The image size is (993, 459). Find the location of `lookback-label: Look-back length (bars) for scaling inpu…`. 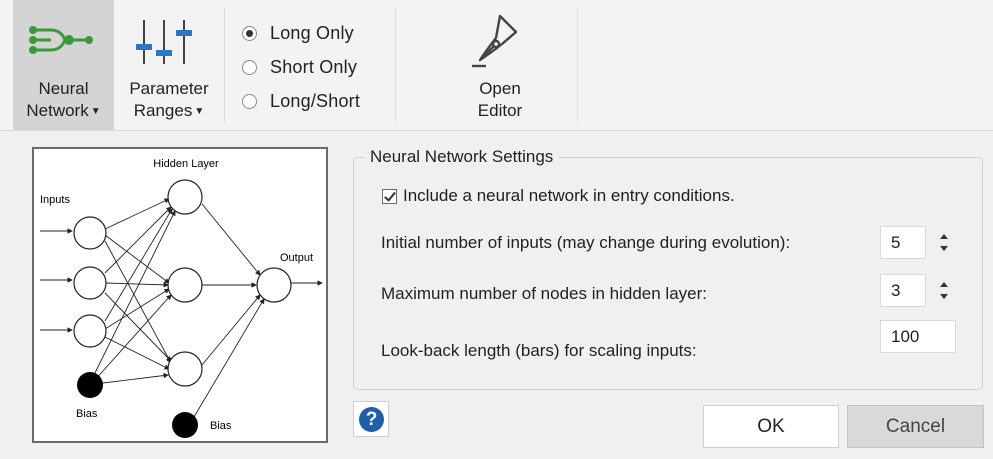

lookback-label: Look-back length (bars) for scaling inpu… is located at coordinates (539, 350).